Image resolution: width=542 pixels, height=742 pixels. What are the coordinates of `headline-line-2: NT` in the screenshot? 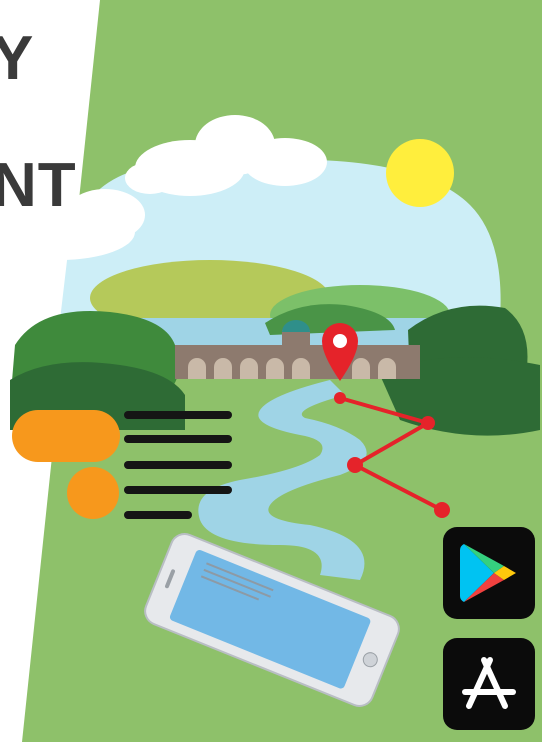 It's located at (38, 185).